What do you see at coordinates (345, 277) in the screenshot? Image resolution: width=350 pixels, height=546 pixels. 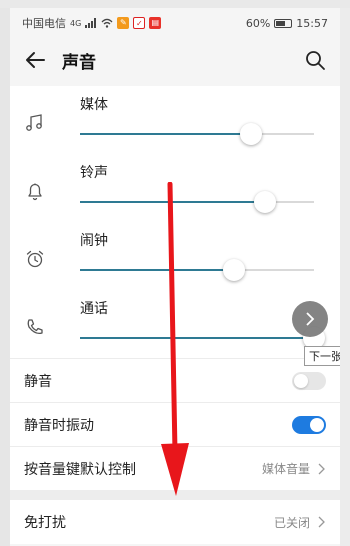 I see `background-right-strip` at bounding box center [345, 277].